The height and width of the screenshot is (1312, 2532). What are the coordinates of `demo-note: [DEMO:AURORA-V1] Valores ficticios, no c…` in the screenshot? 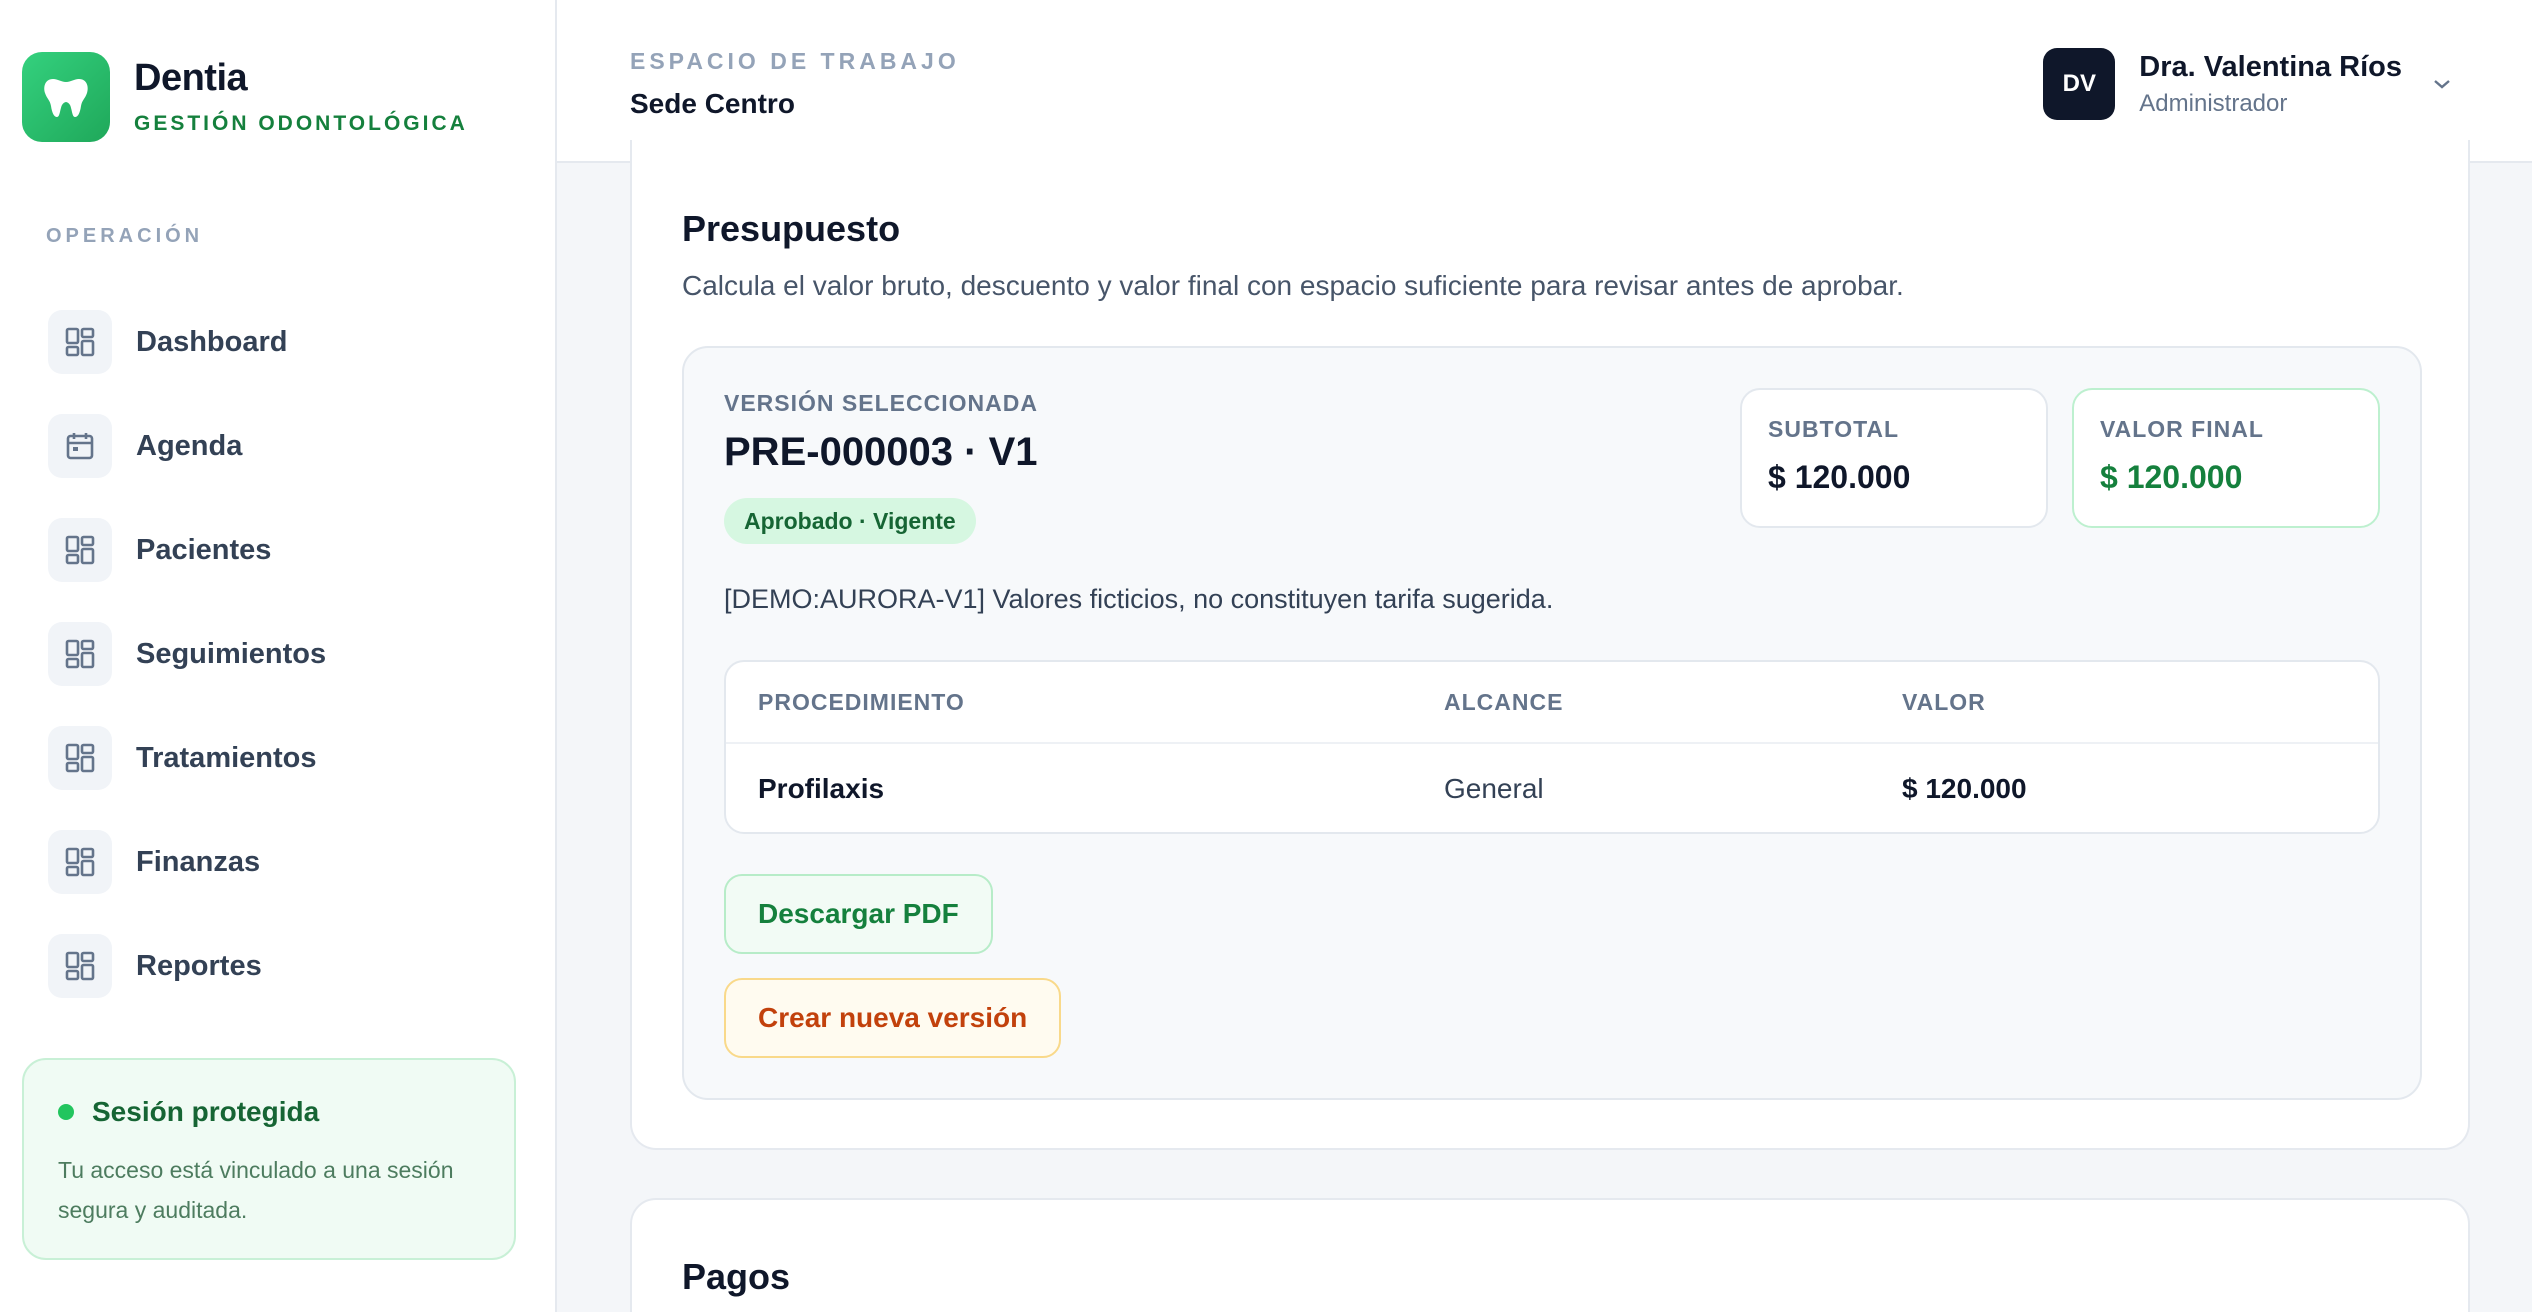 It's located at (1139, 599).